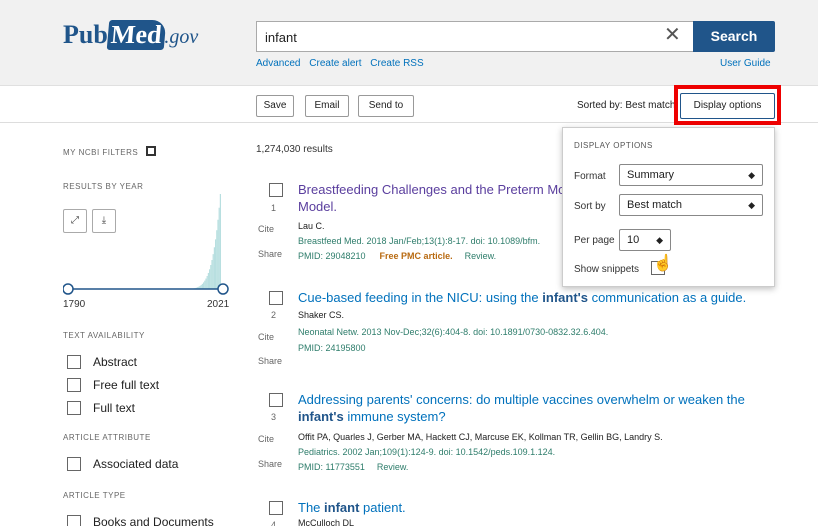  What do you see at coordinates (107, 437) in the screenshot?
I see `article-attribute-heading: ARTICLE ATTRIBUTE` at bounding box center [107, 437].